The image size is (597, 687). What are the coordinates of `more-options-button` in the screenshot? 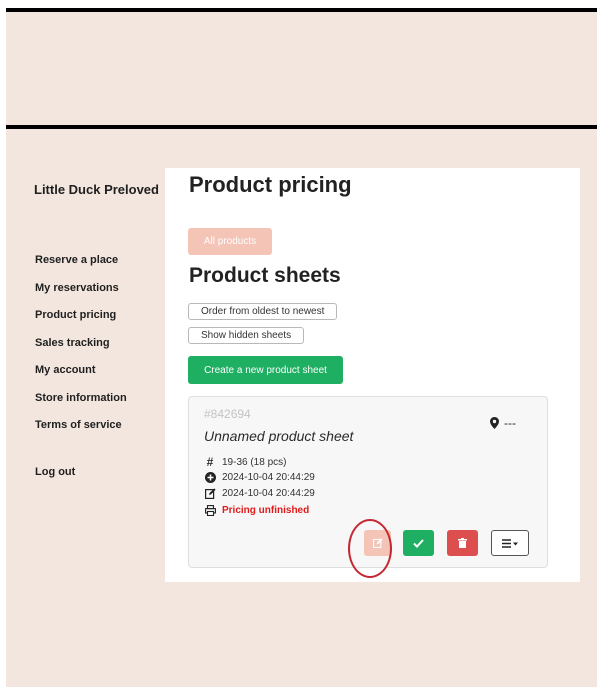 It's located at (510, 543).